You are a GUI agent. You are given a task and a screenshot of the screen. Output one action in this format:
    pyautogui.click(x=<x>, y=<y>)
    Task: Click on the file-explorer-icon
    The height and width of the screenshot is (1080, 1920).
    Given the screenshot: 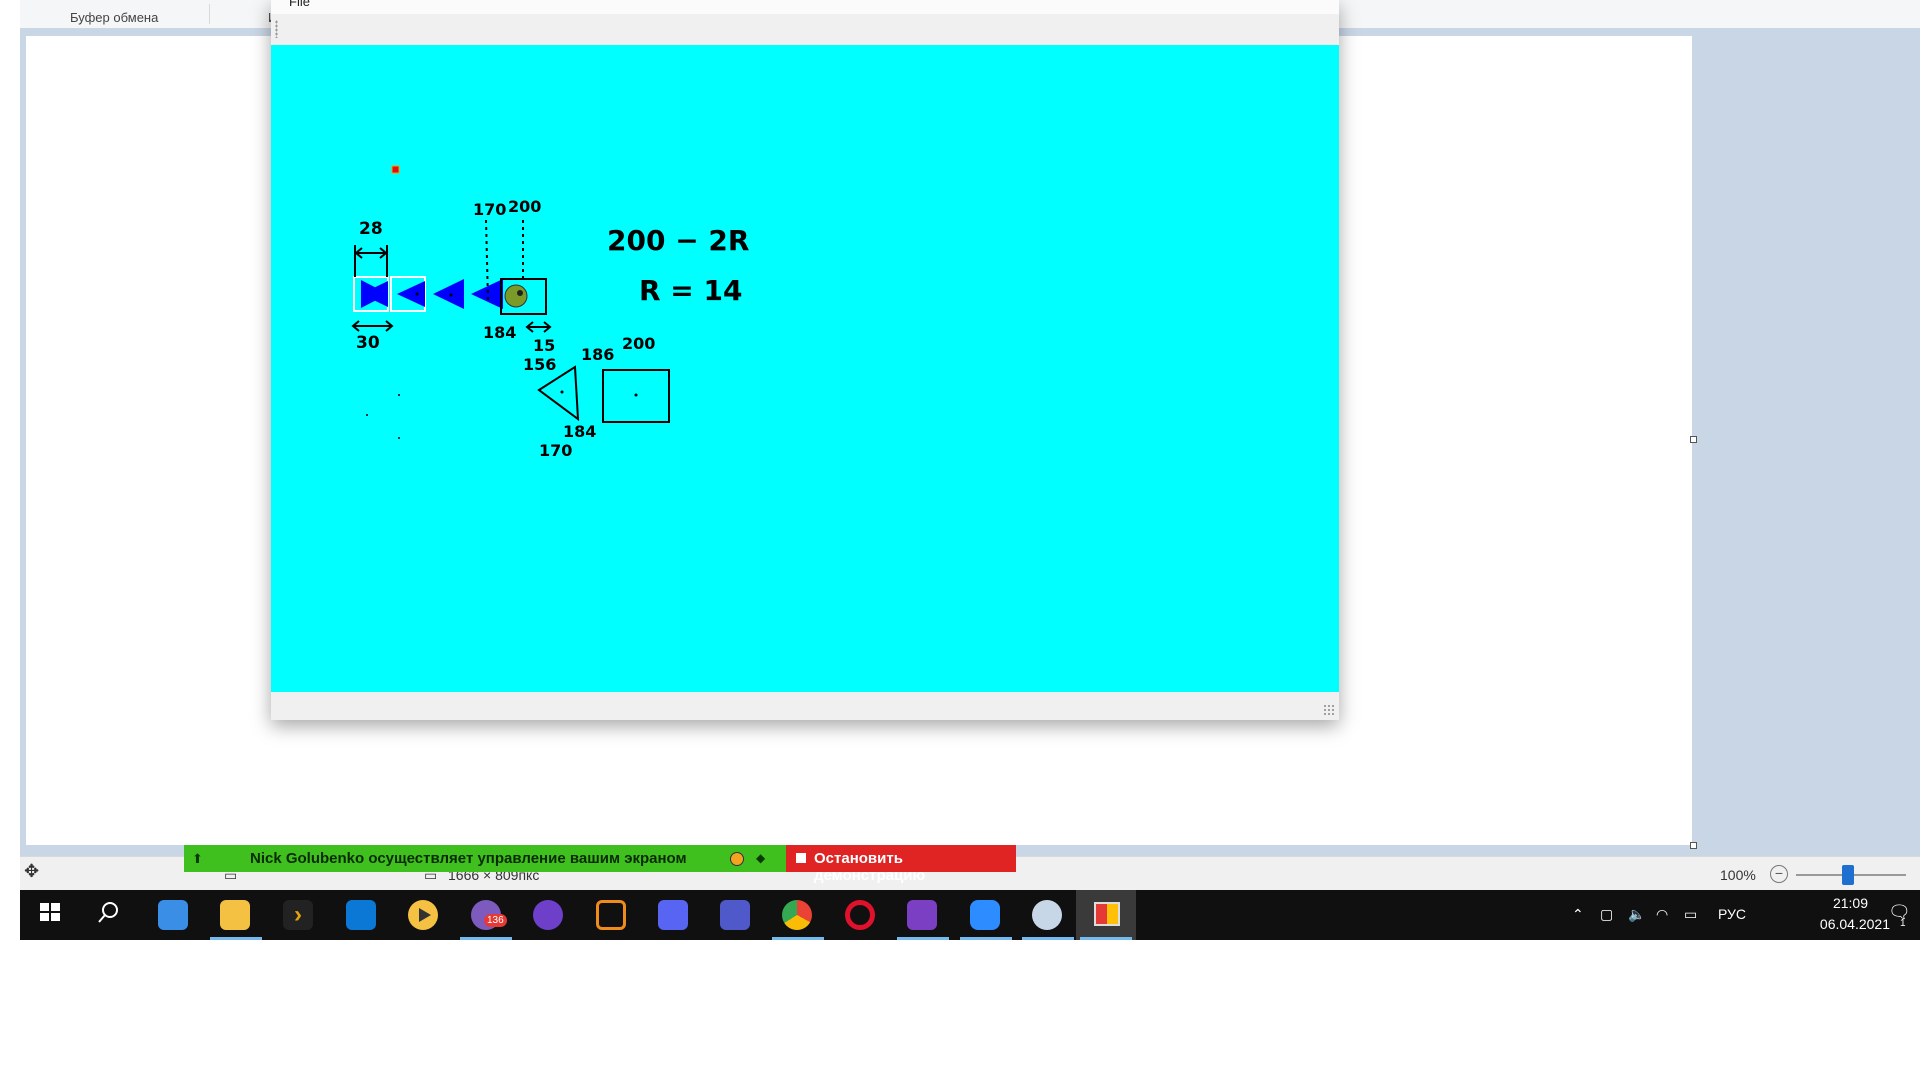 What is the action you would take?
    pyautogui.click(x=235, y=915)
    